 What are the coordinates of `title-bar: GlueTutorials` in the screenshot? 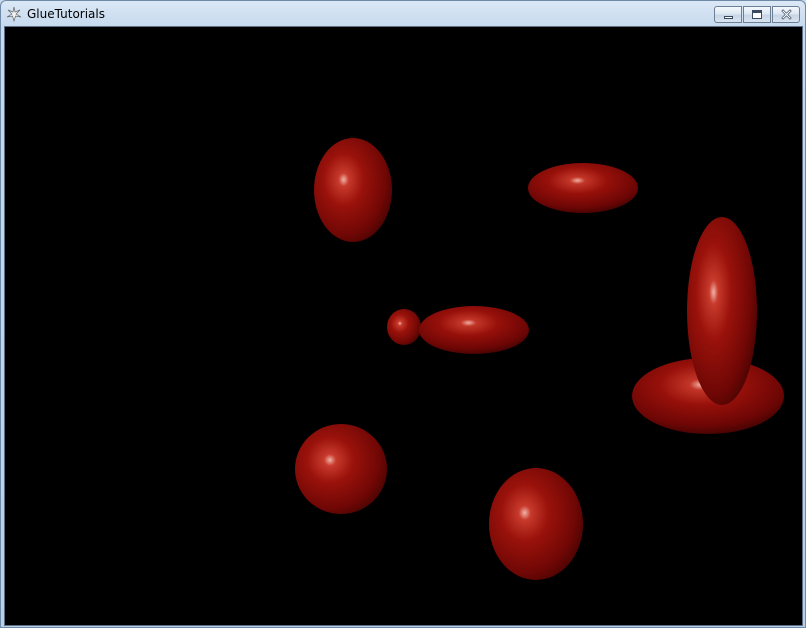 It's located at (403, 13).